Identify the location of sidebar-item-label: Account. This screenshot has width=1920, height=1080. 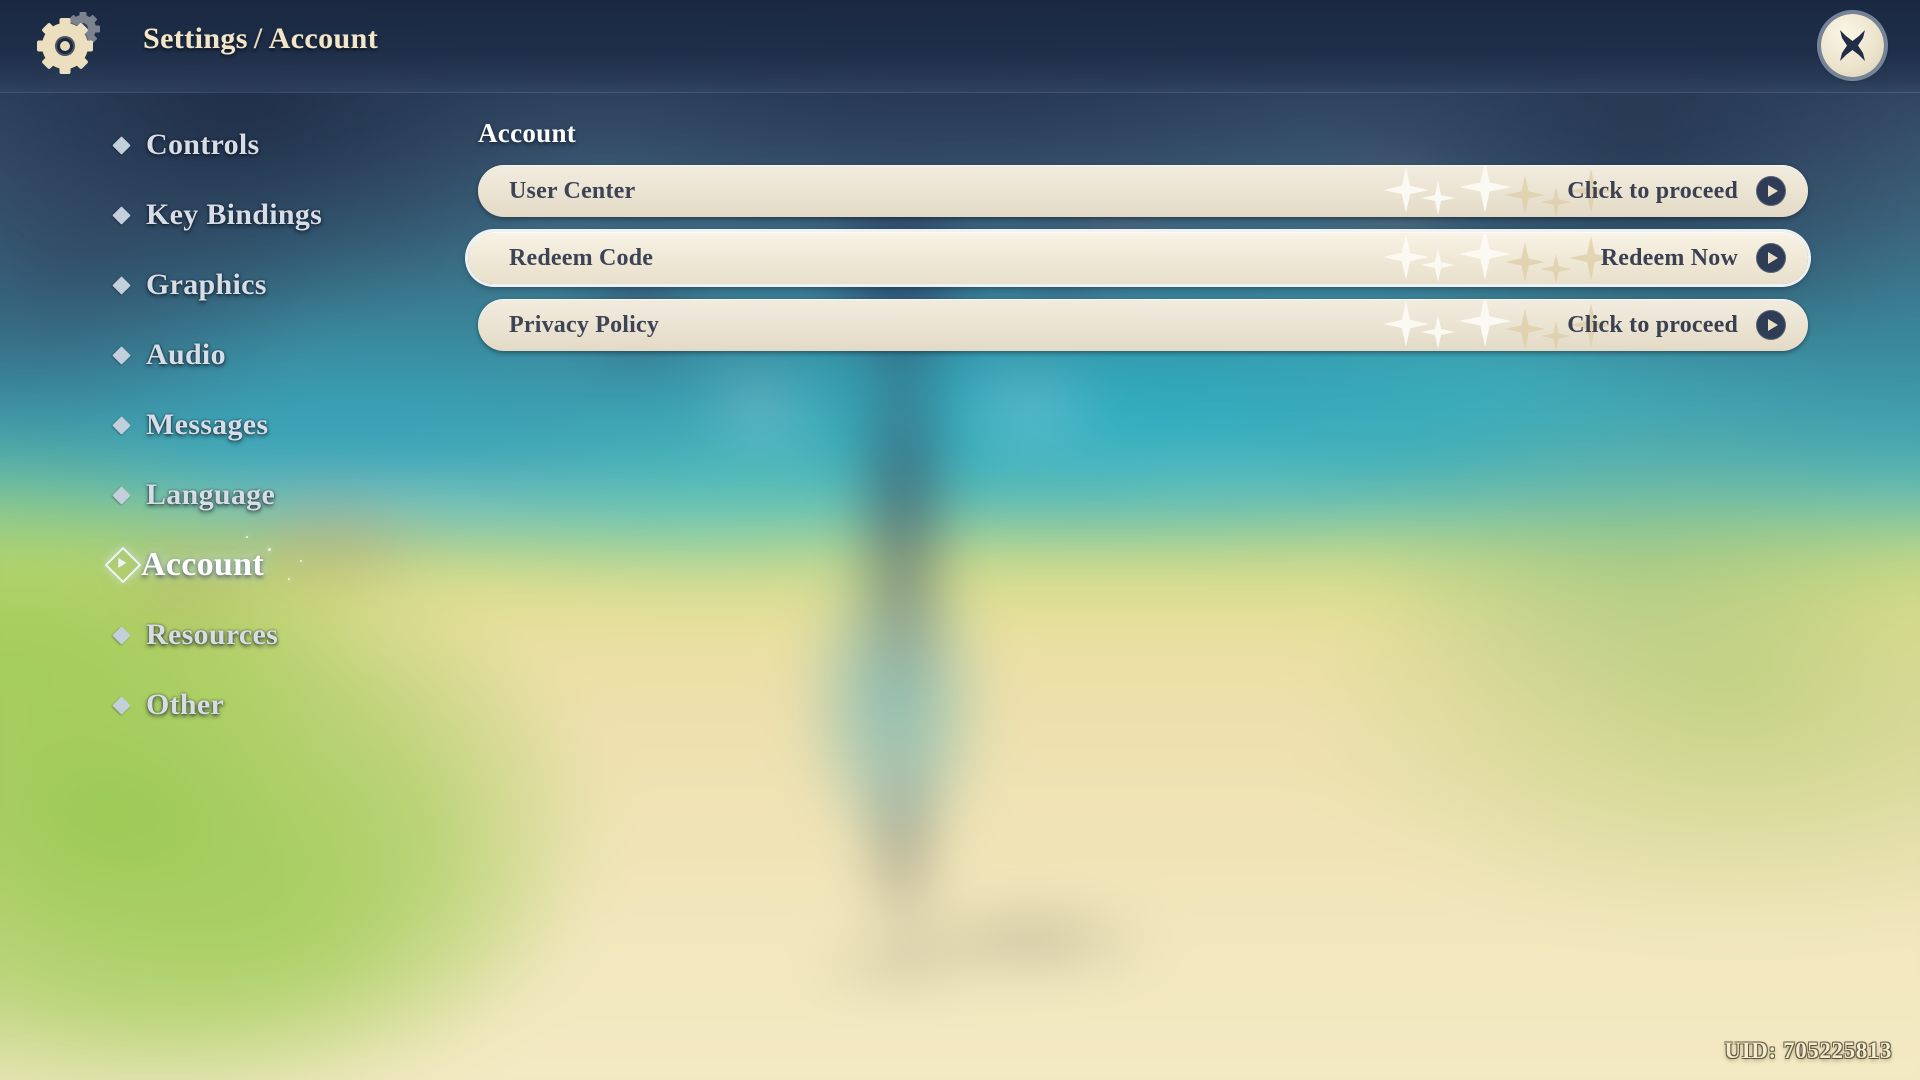
(202, 564).